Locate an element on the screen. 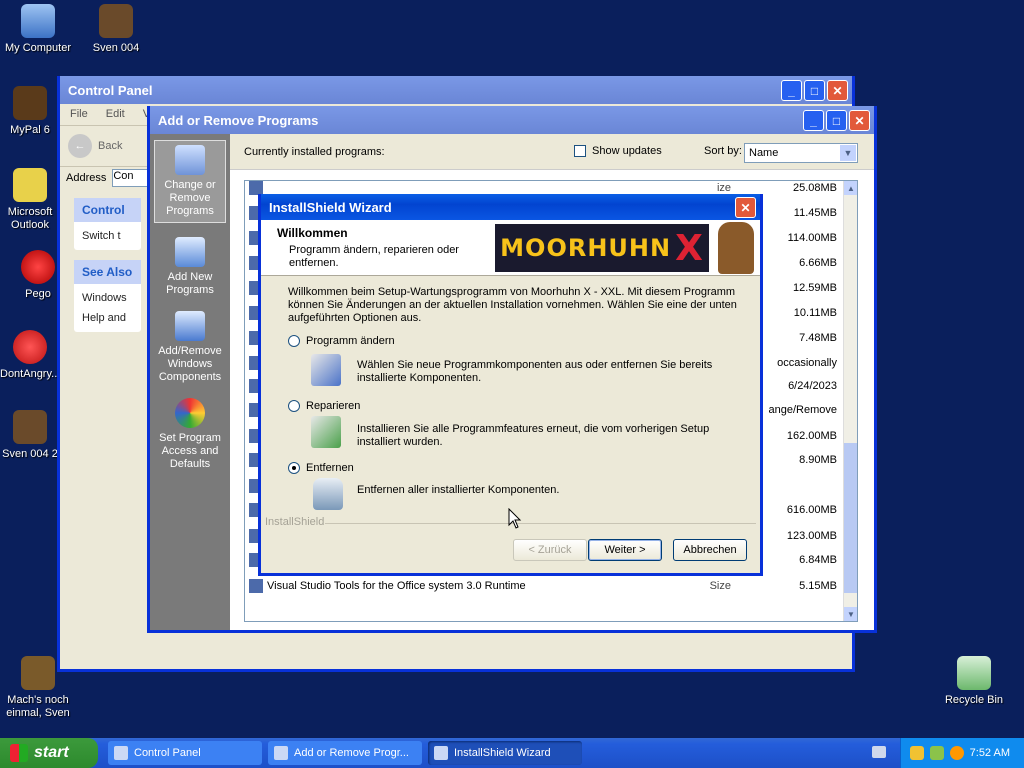 The height and width of the screenshot is (768, 1024). program-size: 616.00MB is located at coordinates (811, 510).